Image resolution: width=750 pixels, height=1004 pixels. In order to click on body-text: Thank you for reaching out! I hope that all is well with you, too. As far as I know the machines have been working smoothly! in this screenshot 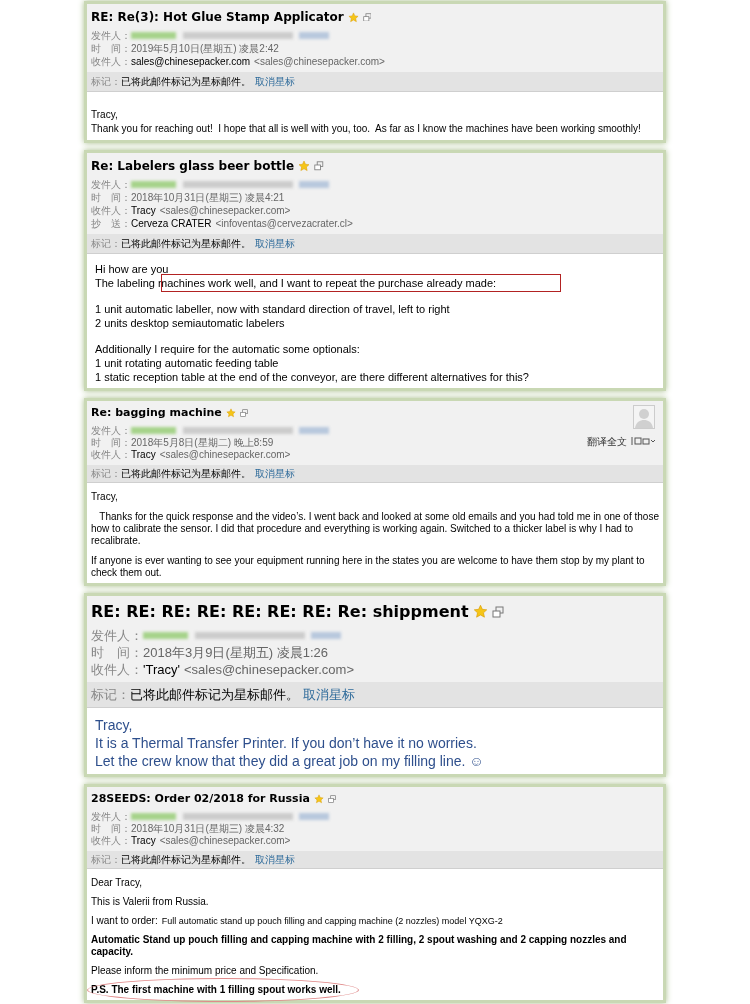, I will do `click(366, 128)`.